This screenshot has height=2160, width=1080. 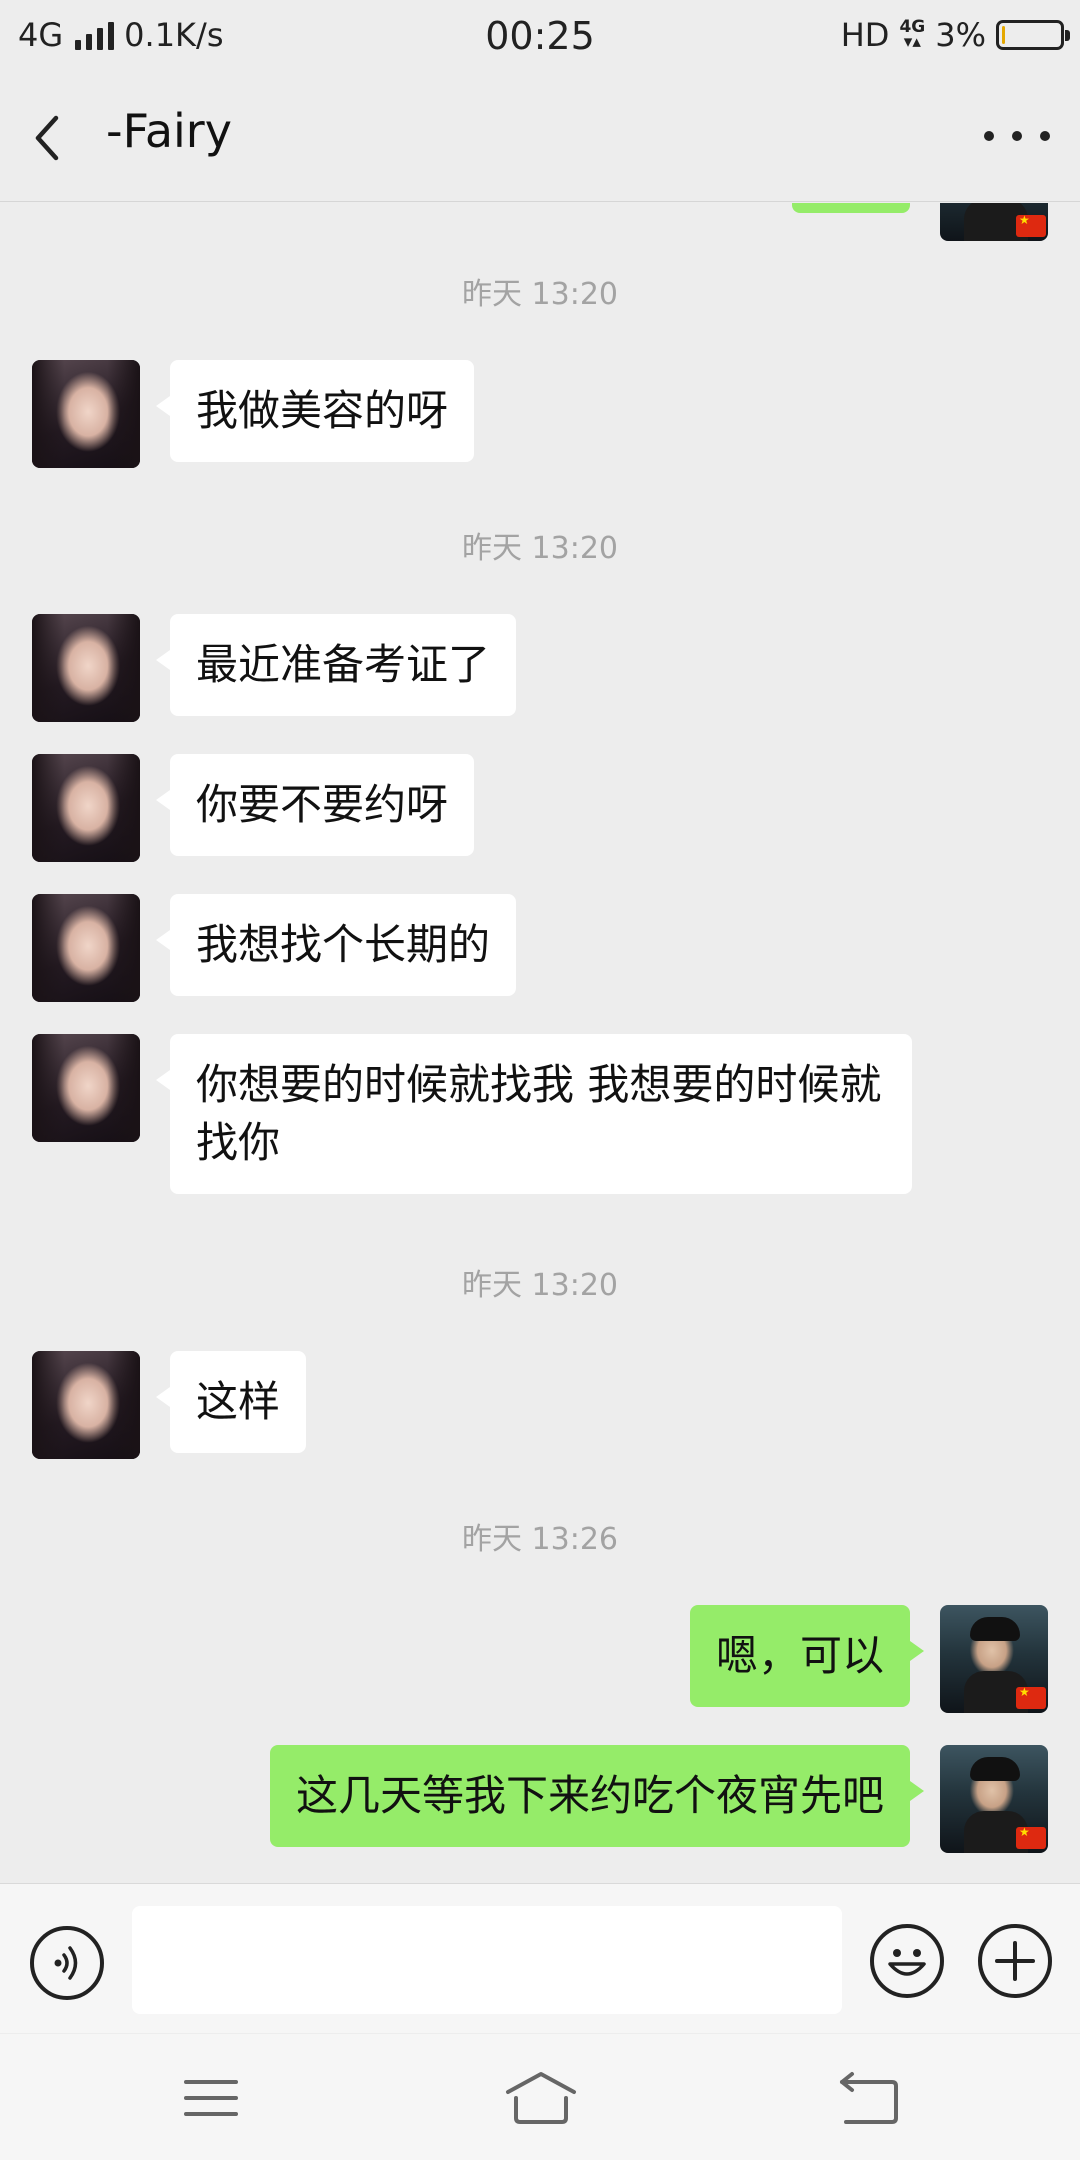 What do you see at coordinates (1003, 35) in the screenshot?
I see `battery-fill` at bounding box center [1003, 35].